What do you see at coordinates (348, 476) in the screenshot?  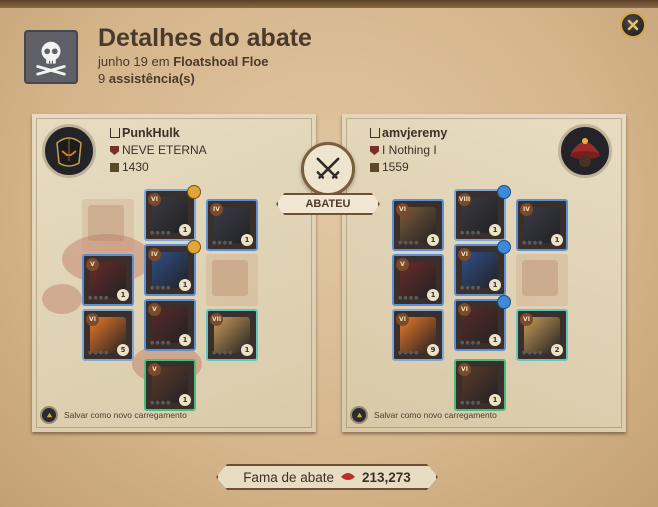 I see `blood-drop-icon` at bounding box center [348, 476].